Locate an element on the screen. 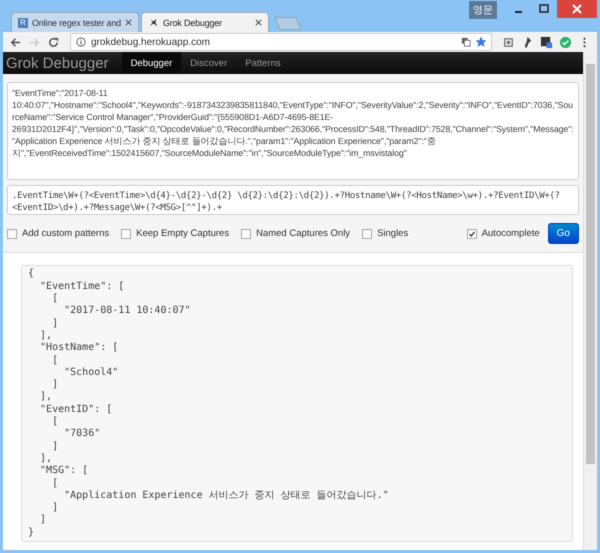 This screenshot has height=553, width=600. nav-tab: Debugger is located at coordinates (152, 63).